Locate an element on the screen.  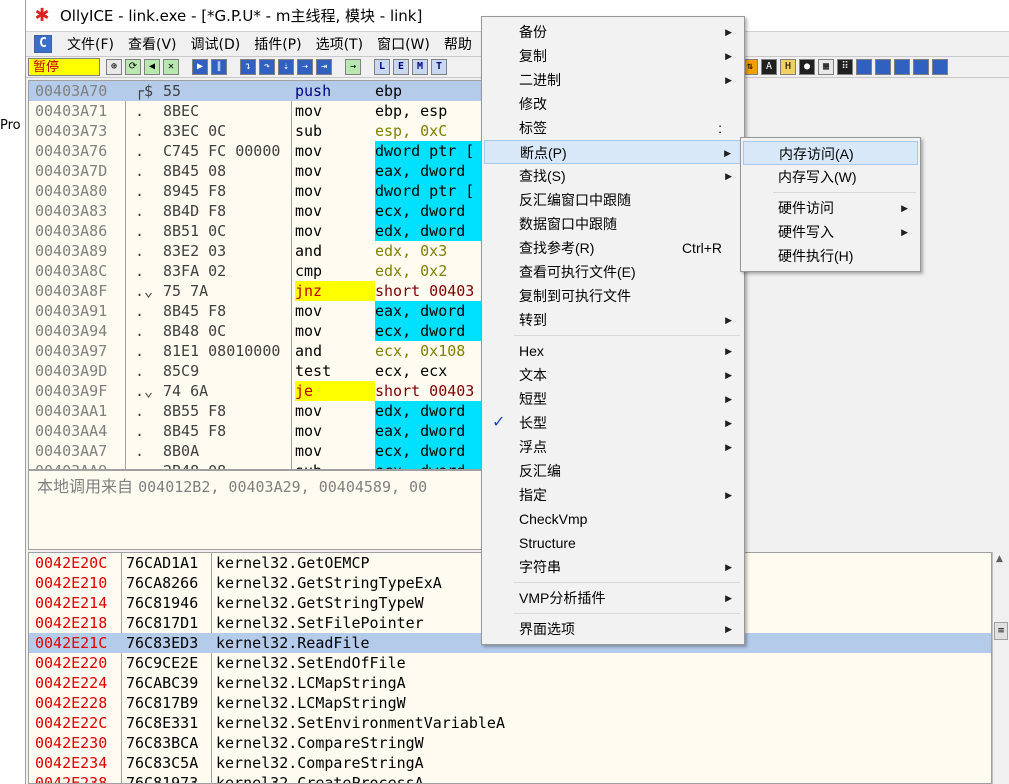
rewind-icon: ◀ is located at coordinates (152, 67).